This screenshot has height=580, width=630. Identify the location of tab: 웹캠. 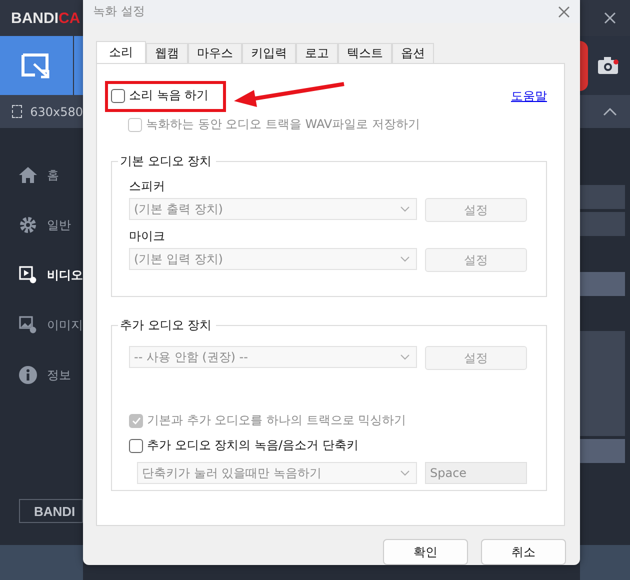
(167, 53).